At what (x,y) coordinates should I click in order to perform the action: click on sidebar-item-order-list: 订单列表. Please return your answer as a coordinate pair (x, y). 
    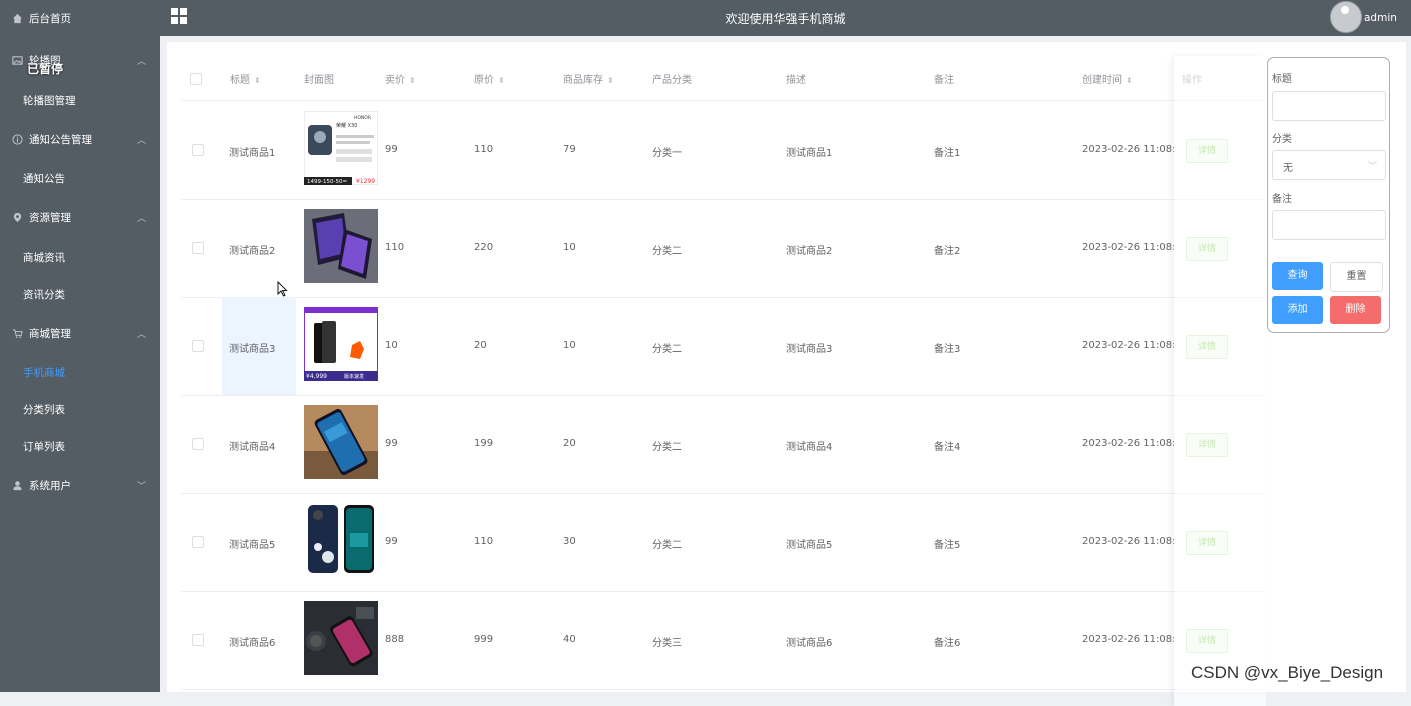
    Looking at the image, I should click on (80, 446).